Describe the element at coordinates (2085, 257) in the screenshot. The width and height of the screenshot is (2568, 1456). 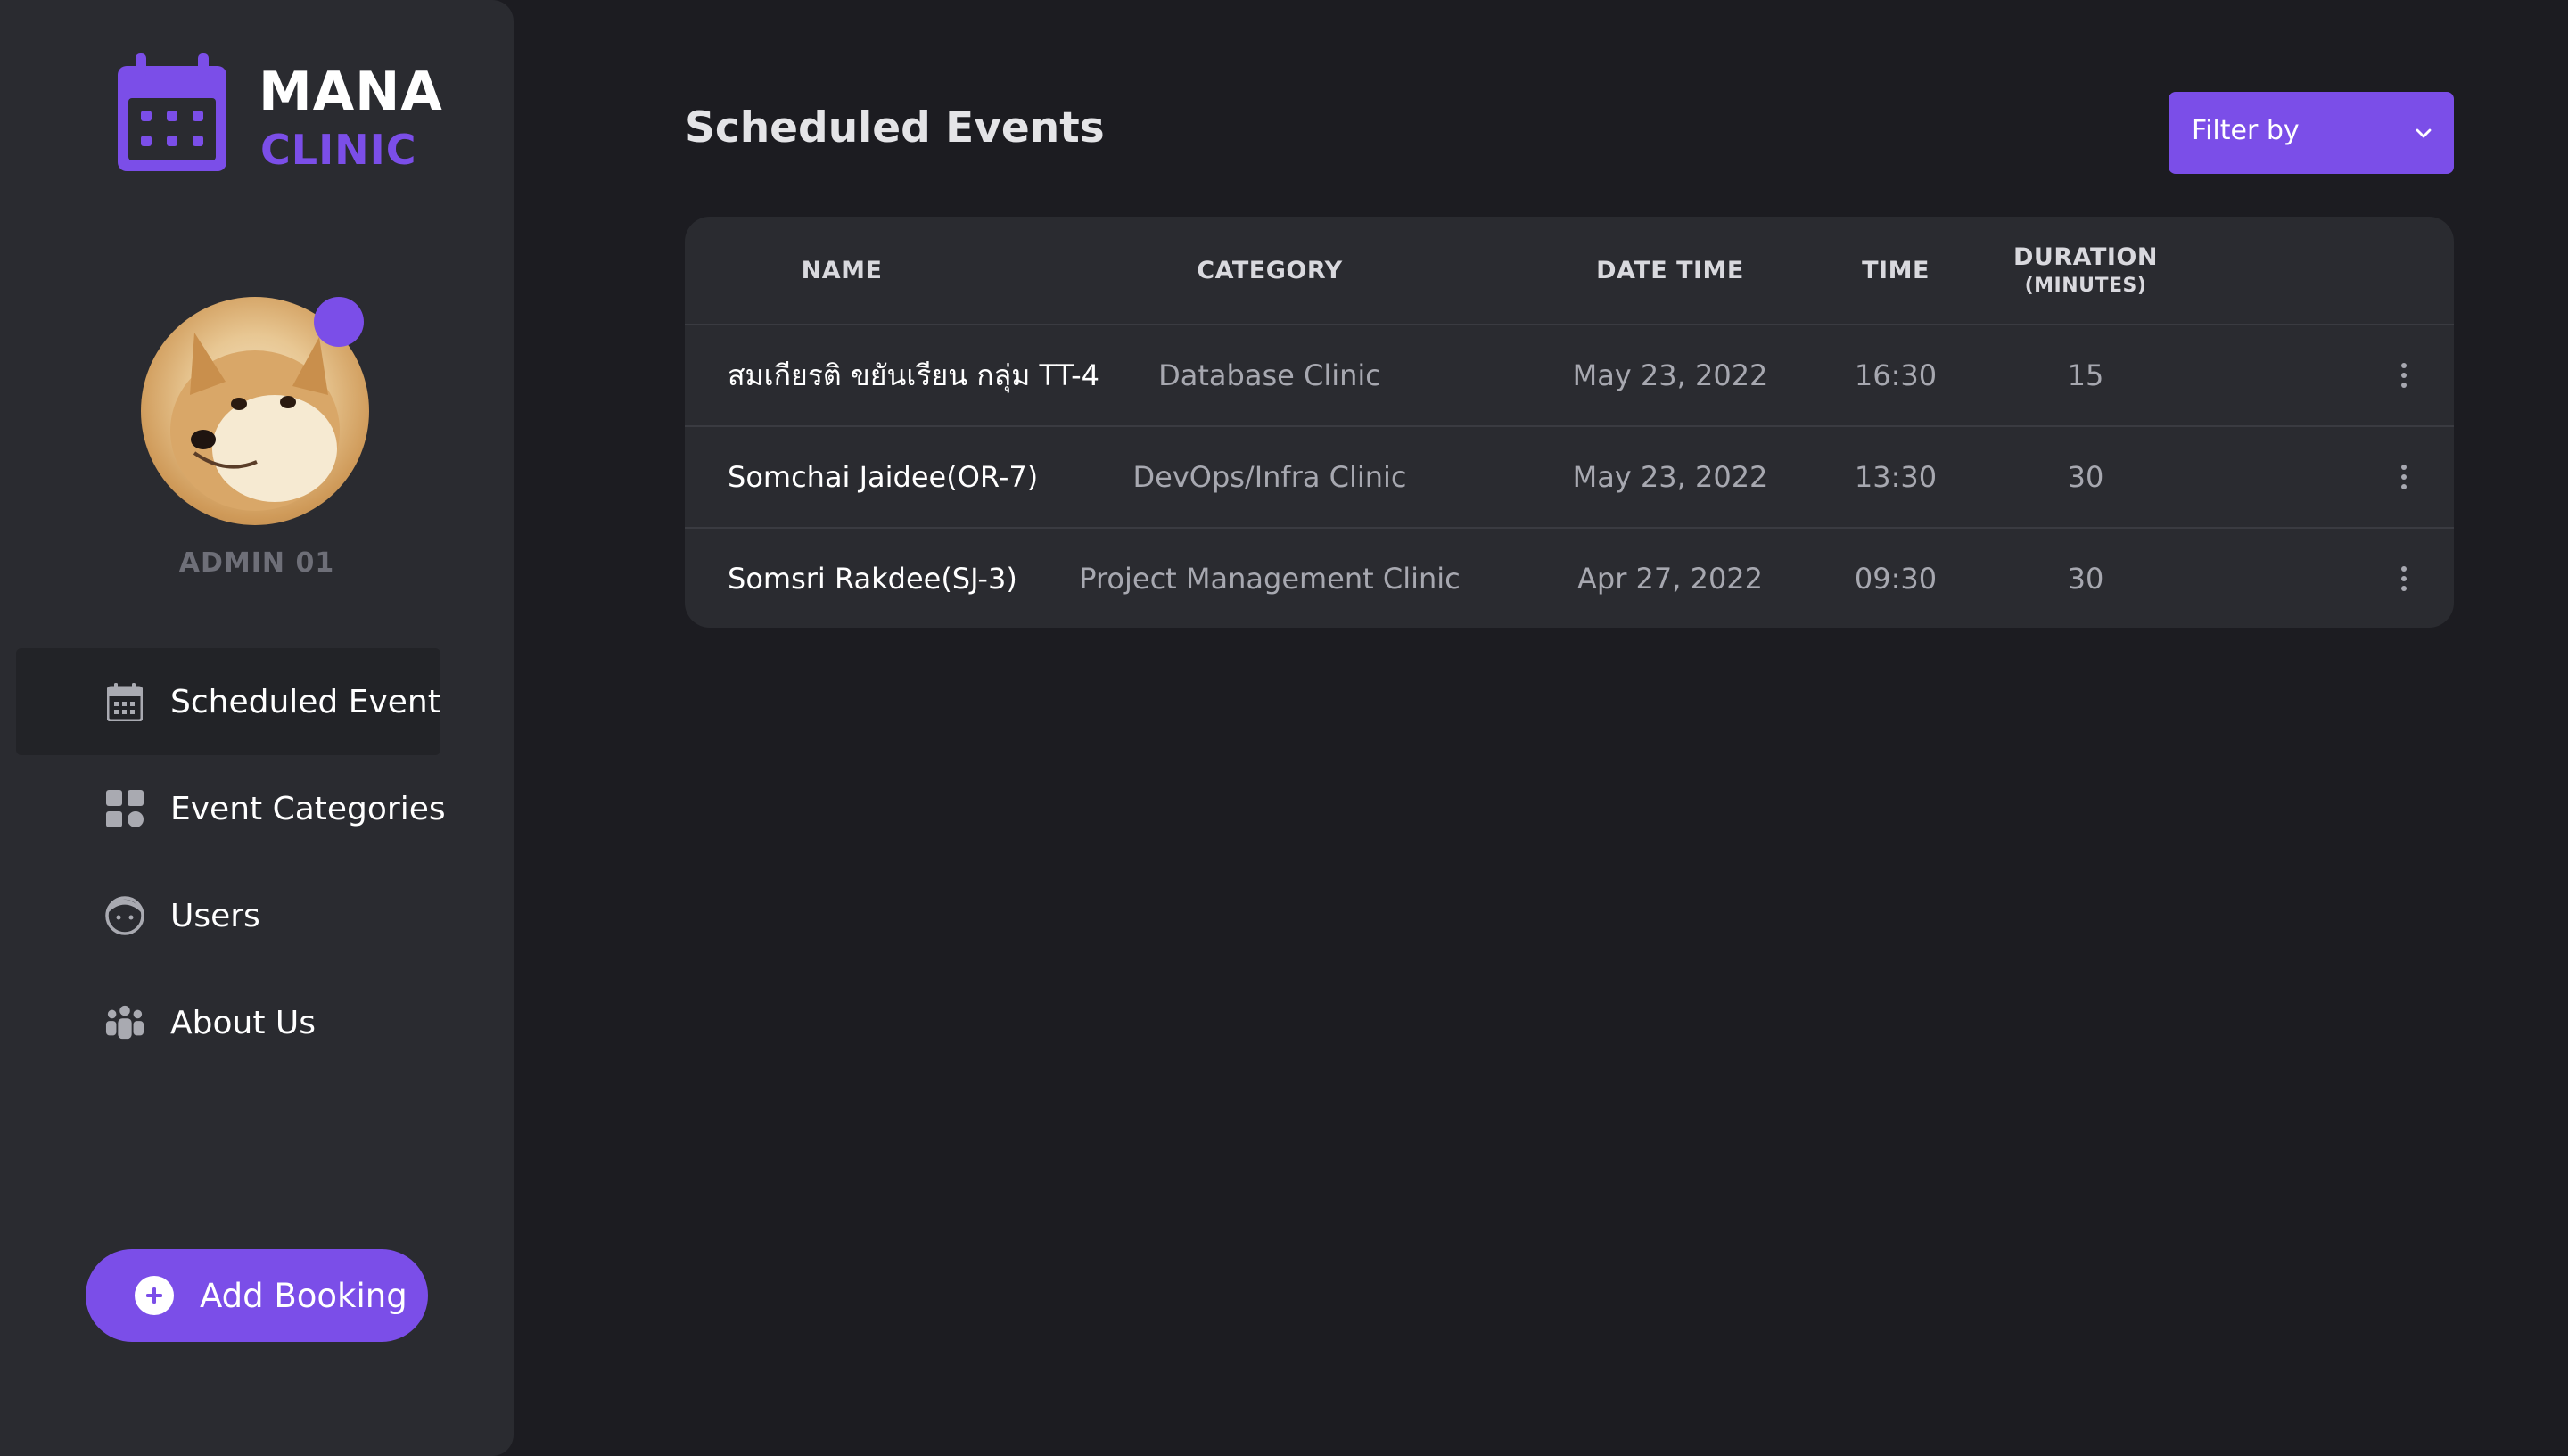
I see `column-header-label: DURATION` at that location.